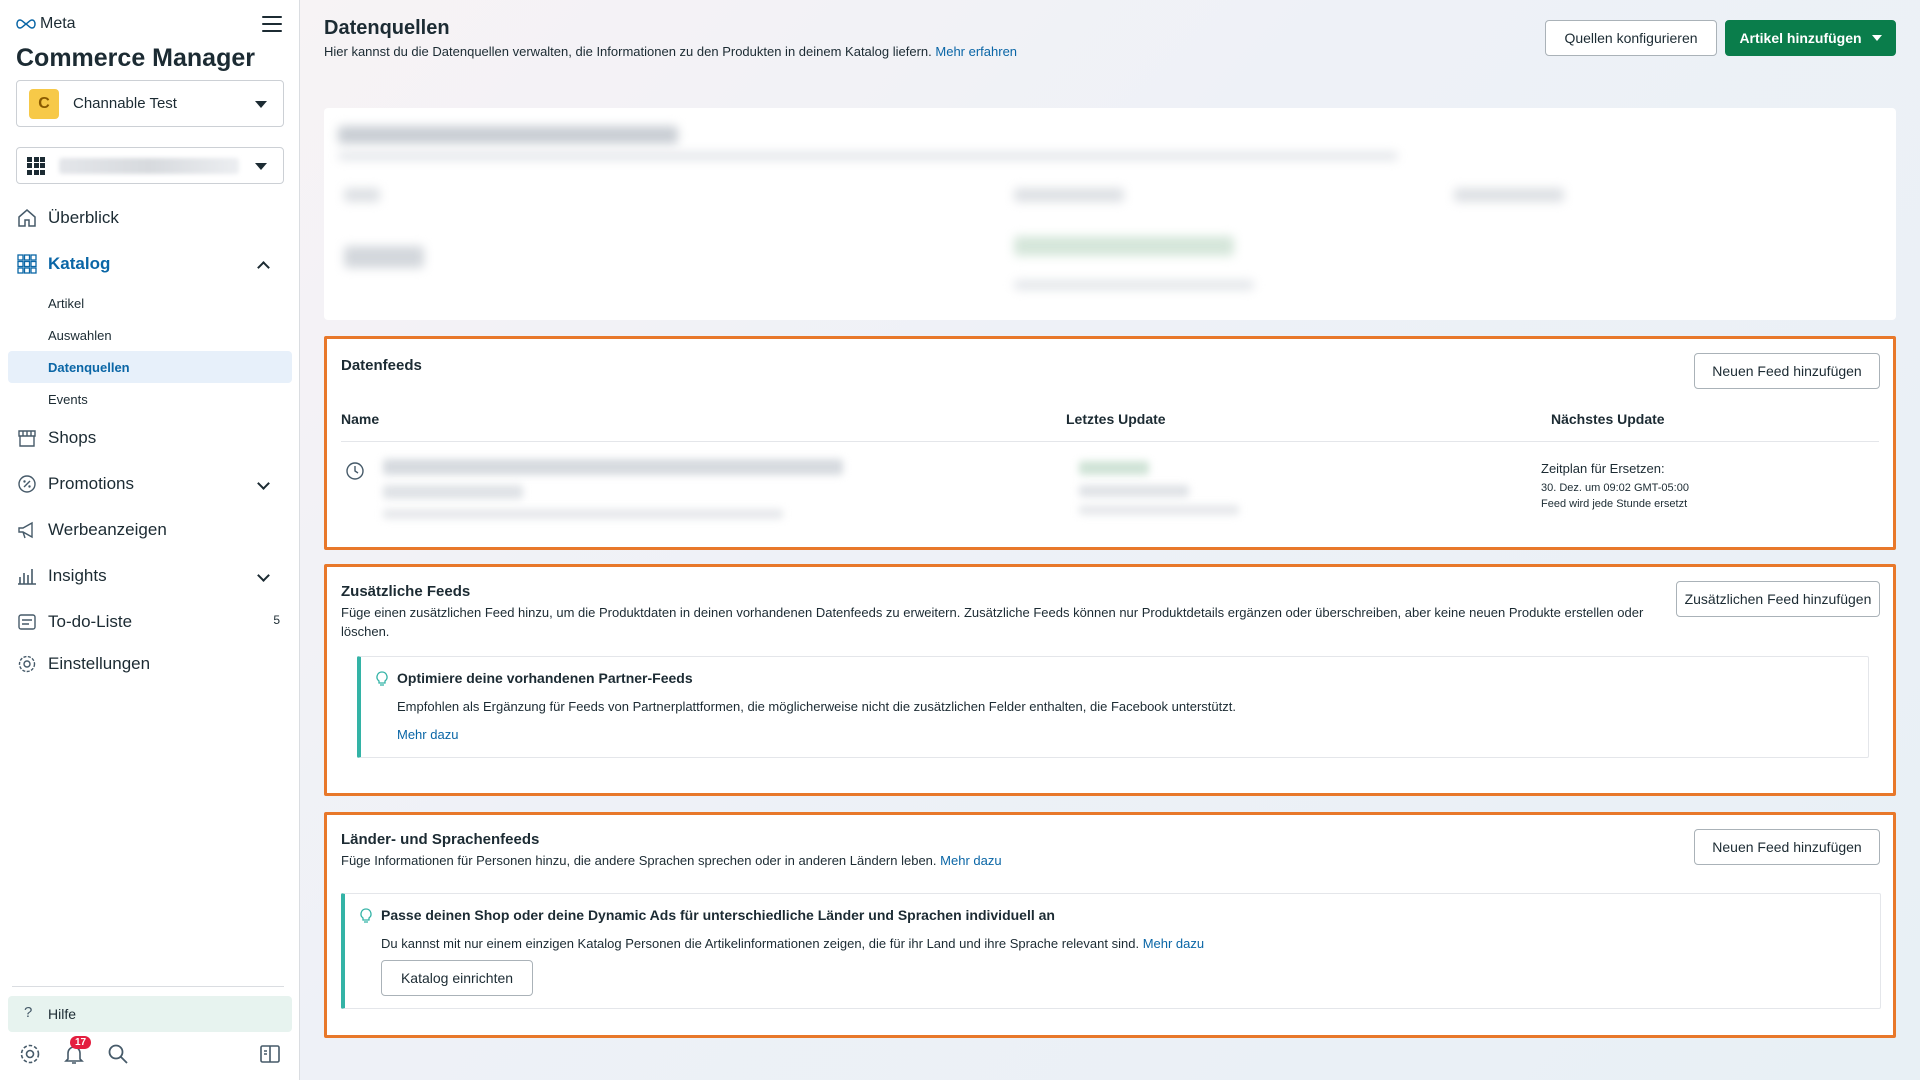 The image size is (1920, 1080). What do you see at coordinates (150, 484) in the screenshot?
I see `sidebar-item-promotions: Promotions` at bounding box center [150, 484].